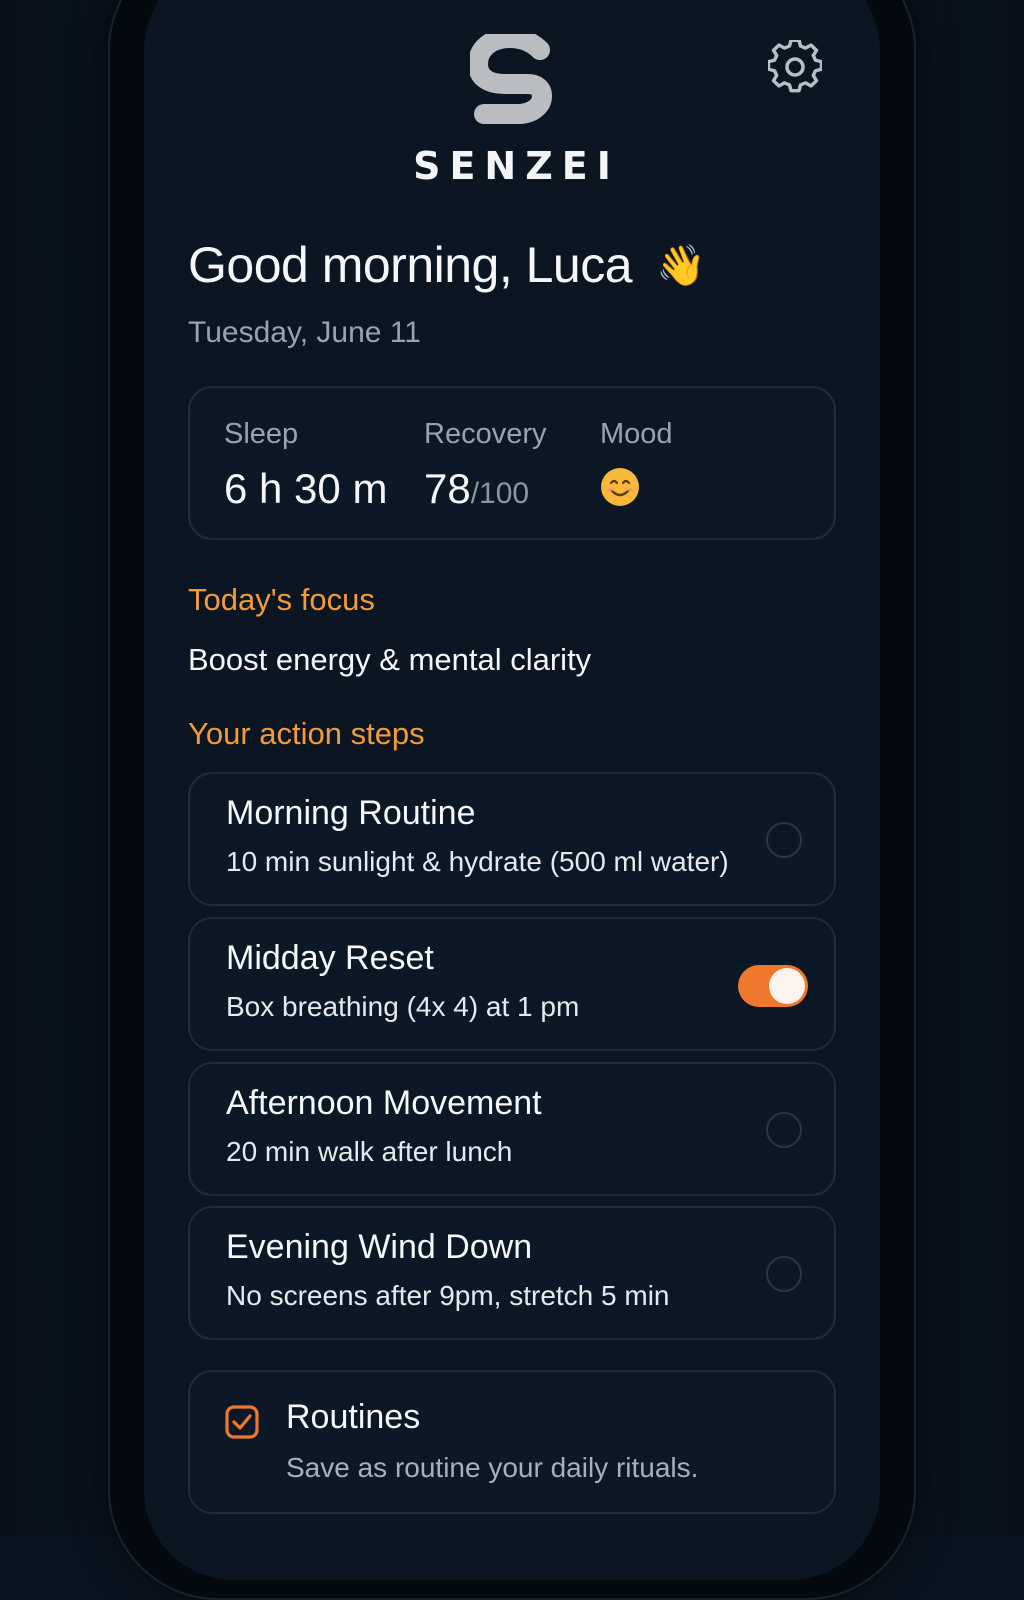 Image resolution: width=1024 pixels, height=1600 pixels. Describe the element at coordinates (281, 599) in the screenshot. I see `focus-heading: Today's focus` at that location.